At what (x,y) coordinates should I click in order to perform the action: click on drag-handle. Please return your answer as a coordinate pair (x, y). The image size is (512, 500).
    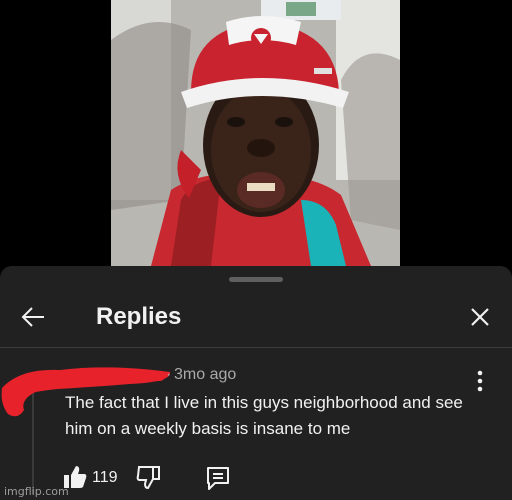
    Looking at the image, I should click on (256, 279).